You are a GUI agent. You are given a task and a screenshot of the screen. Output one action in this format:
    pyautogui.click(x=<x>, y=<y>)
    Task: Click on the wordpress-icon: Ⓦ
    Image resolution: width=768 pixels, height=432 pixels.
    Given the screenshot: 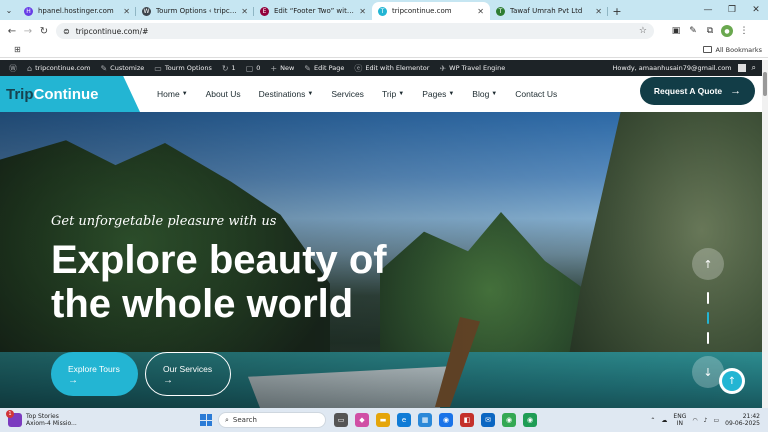 What is the action you would take?
    pyautogui.click(x=13, y=68)
    